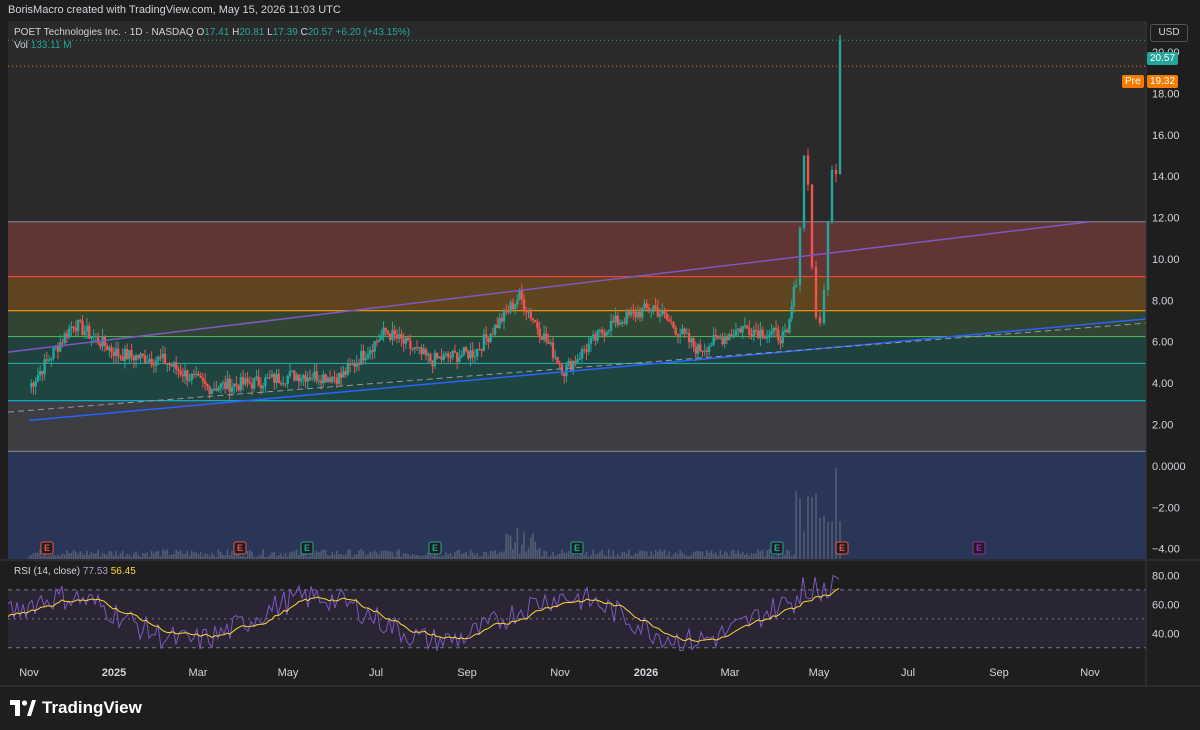 This screenshot has height=730, width=1200. What do you see at coordinates (1166, 219) in the screenshot?
I see `price-axis-label: 12.00` at bounding box center [1166, 219].